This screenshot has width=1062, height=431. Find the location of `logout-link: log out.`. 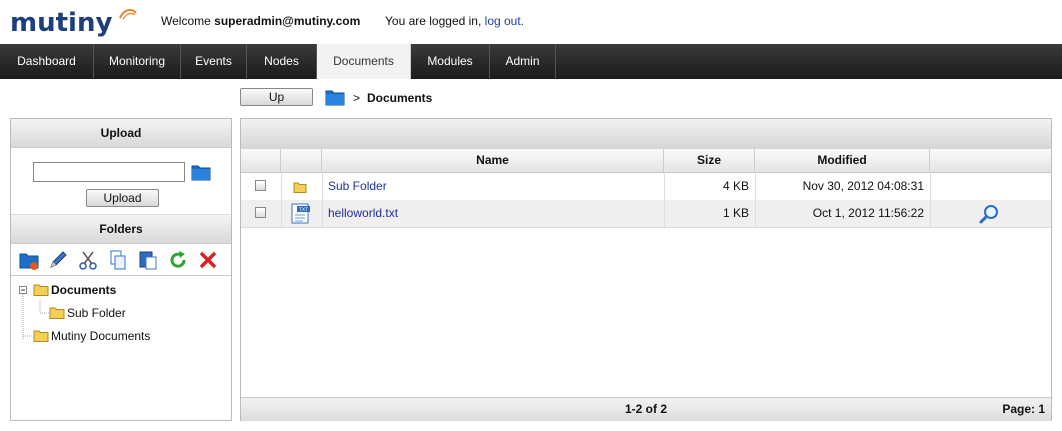

logout-link: log out. is located at coordinates (504, 21).